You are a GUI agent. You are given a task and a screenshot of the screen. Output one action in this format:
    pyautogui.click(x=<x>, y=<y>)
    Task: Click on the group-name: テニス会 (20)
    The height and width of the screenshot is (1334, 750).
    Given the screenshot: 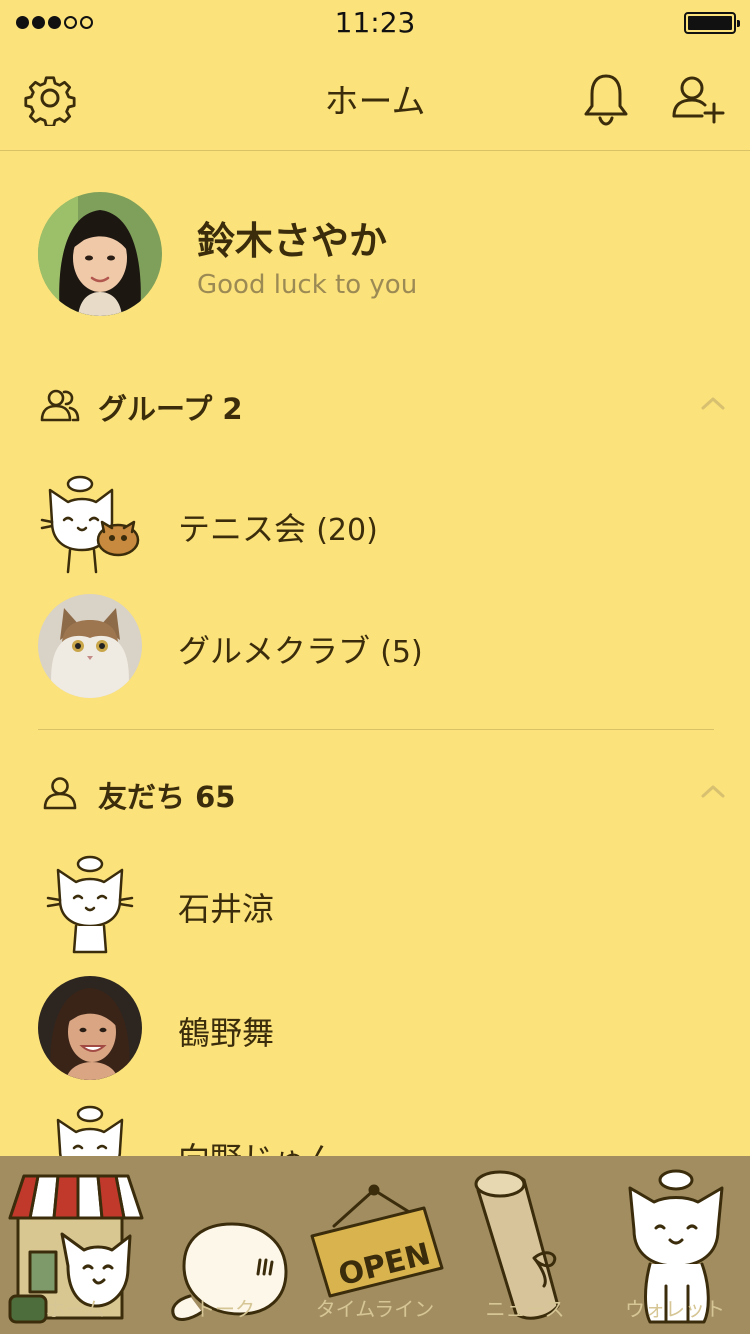 What is the action you would take?
    pyautogui.click(x=278, y=529)
    